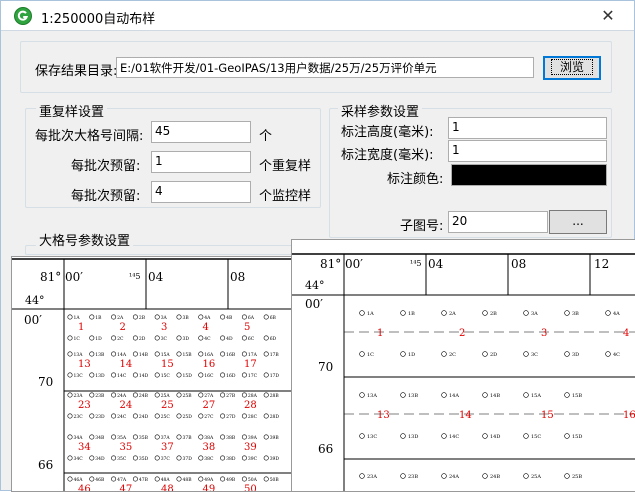 The image size is (635, 492). Describe the element at coordinates (166, 459) in the screenshot. I see `sample-sublabel: 37C` at that location.